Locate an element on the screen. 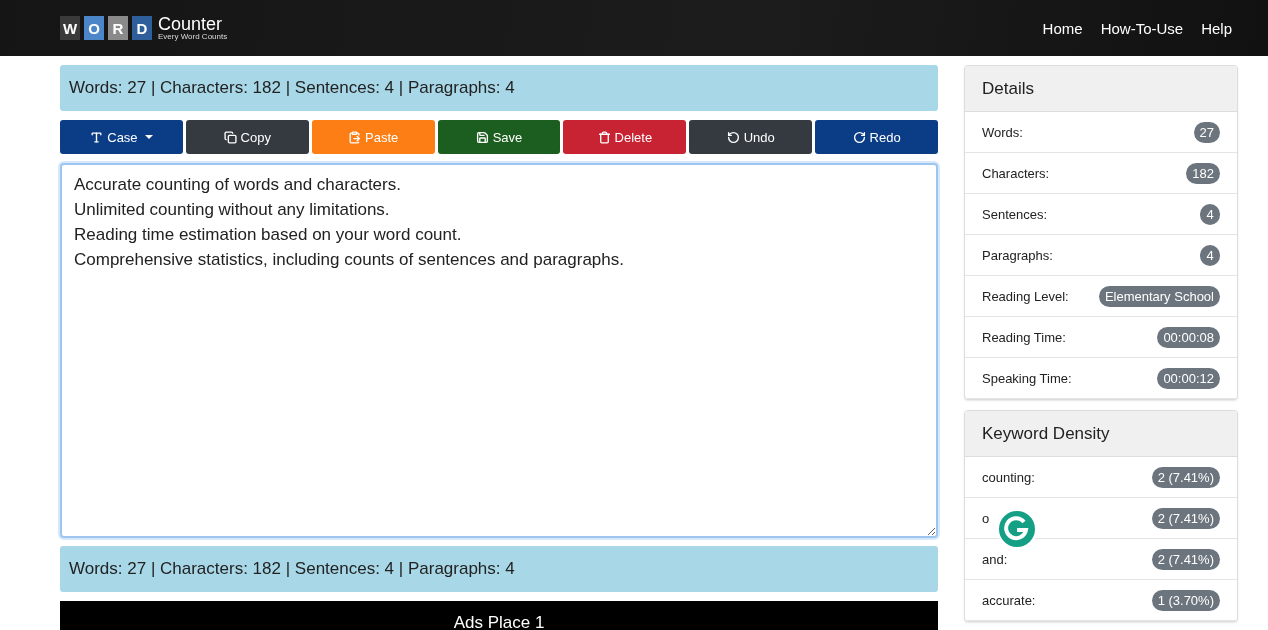 Image resolution: width=1268 pixels, height=630 pixels. detail-label: Words: is located at coordinates (1002, 132).